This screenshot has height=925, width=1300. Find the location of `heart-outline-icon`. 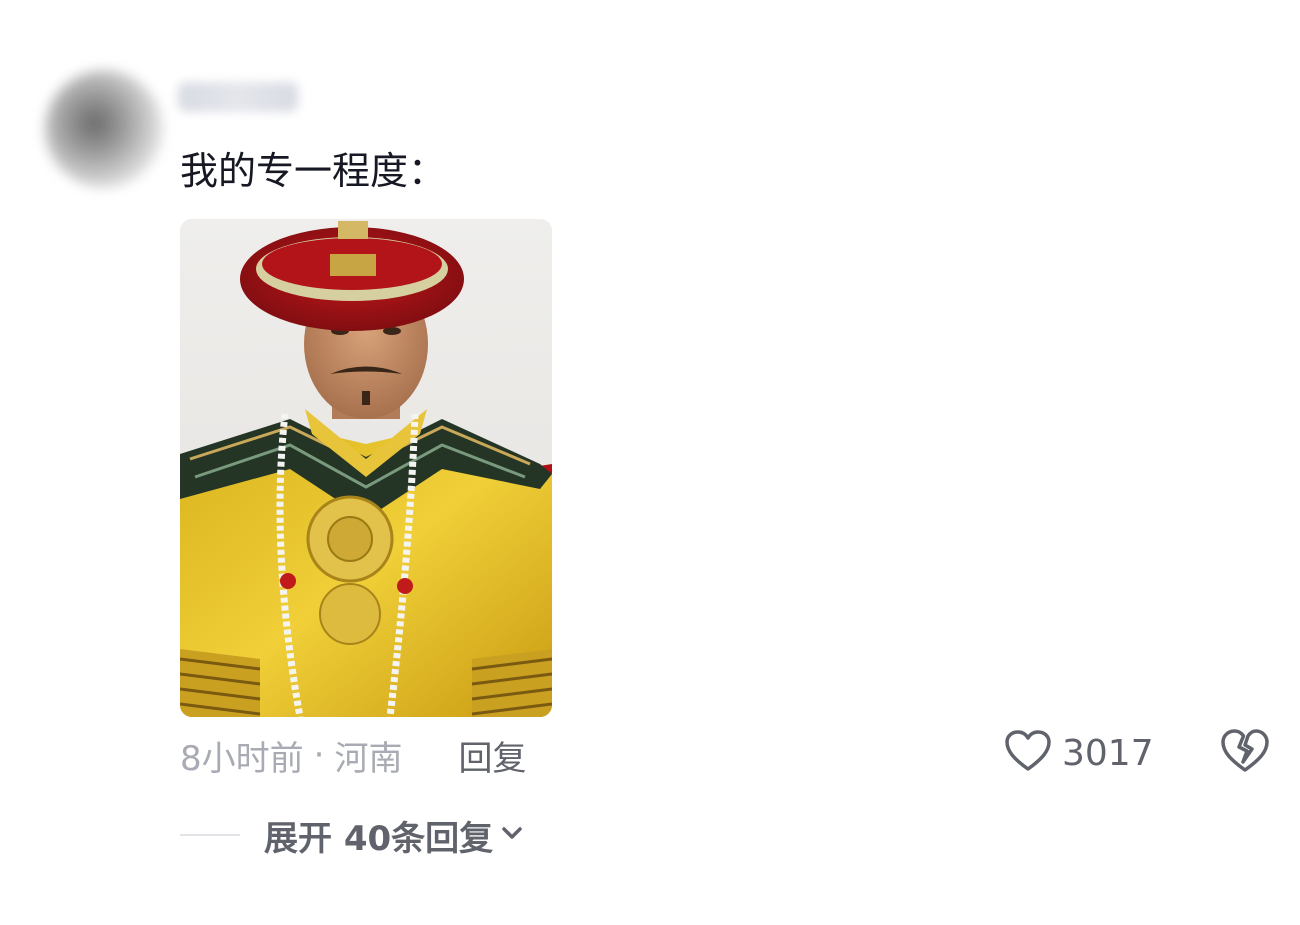

heart-outline-icon is located at coordinates (1028, 753).